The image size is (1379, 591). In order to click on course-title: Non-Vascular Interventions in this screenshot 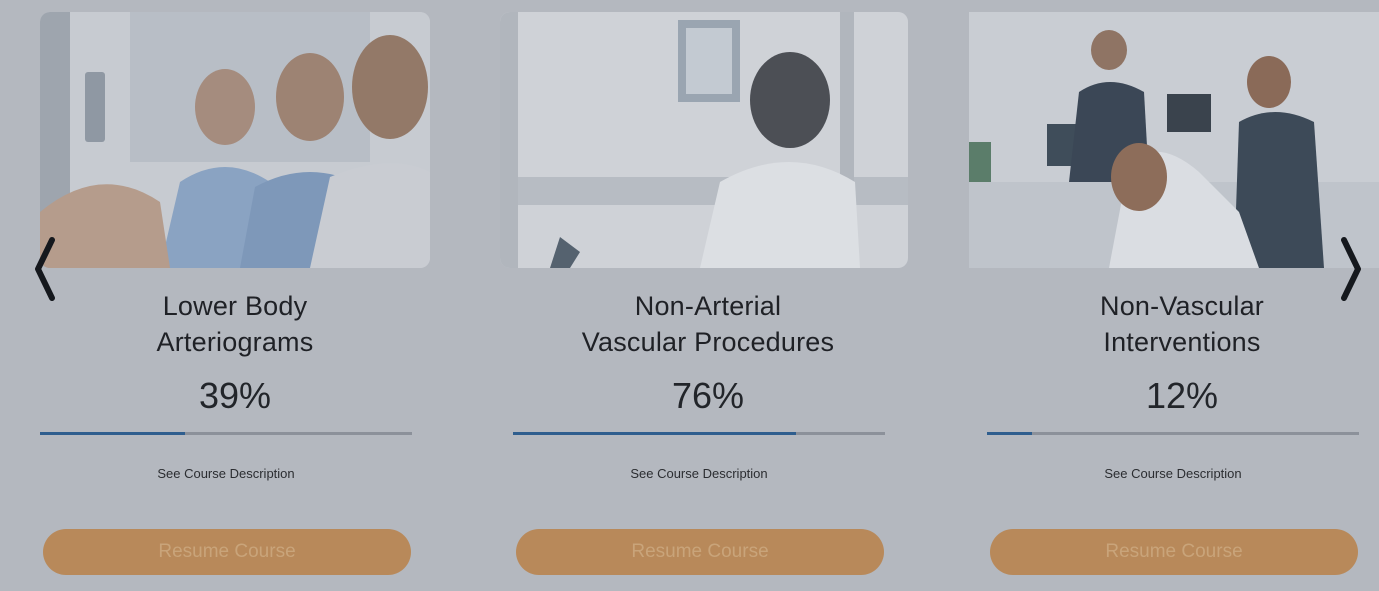, I will do `click(1182, 324)`.